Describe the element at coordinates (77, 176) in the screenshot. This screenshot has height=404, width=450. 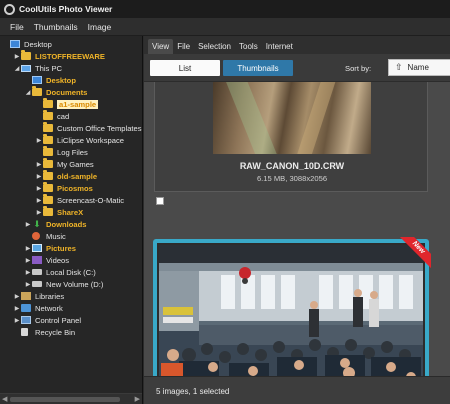
I see `tree-item-label: old-sample` at that location.